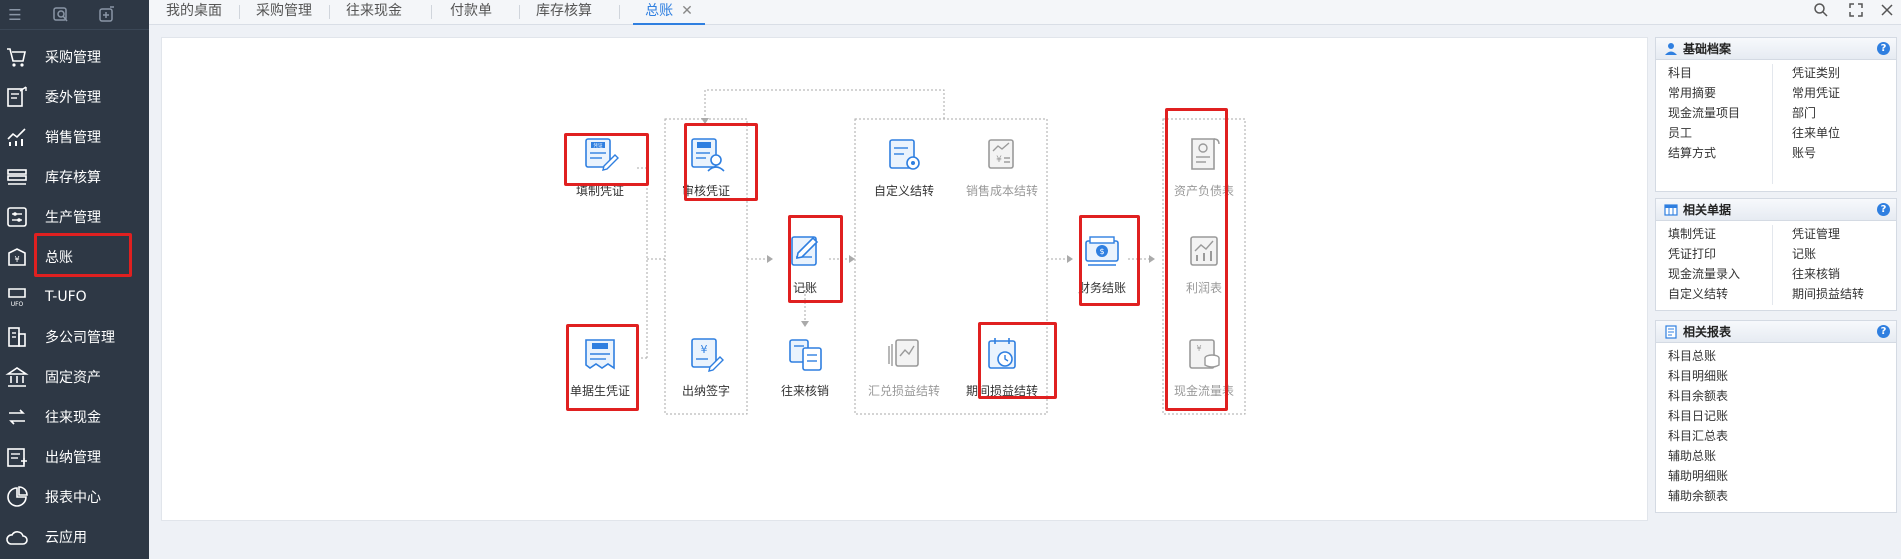  Describe the element at coordinates (1704, 112) in the screenshot. I see `link-cashflow-items: 现金流量项目` at that location.